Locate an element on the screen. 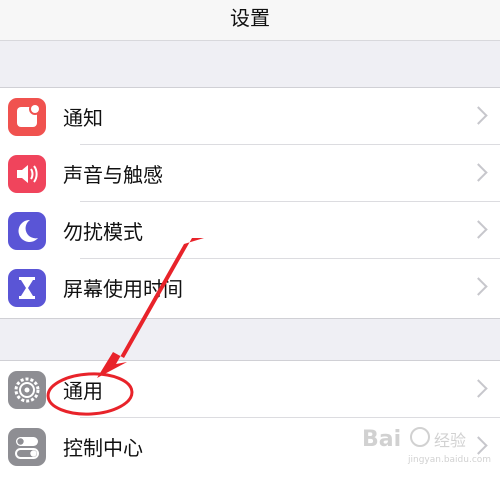 The height and width of the screenshot is (478, 500). settings-row-screen-time: 屏幕使用时间 is located at coordinates (250, 287).